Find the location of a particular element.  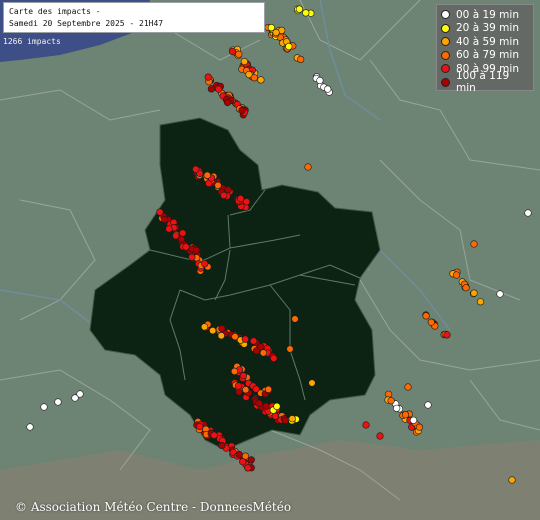

legend-item-1: 20 à 39 min is located at coordinates (485, 29).